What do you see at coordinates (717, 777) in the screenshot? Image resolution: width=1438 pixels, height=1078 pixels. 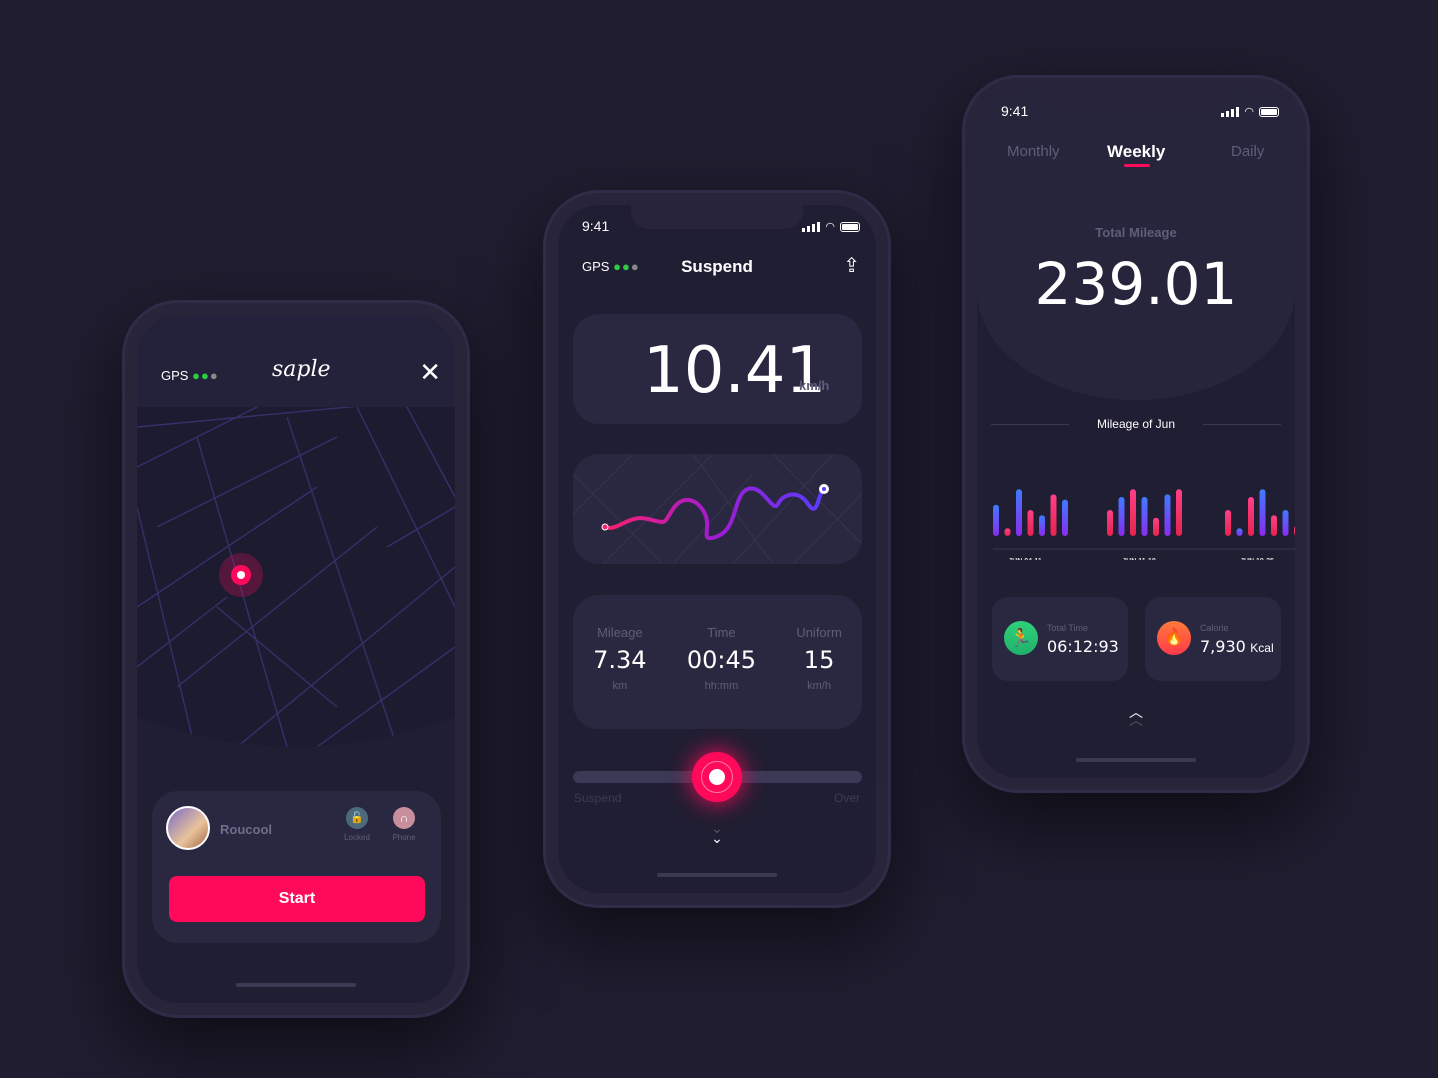 I see `slider-handle` at bounding box center [717, 777].